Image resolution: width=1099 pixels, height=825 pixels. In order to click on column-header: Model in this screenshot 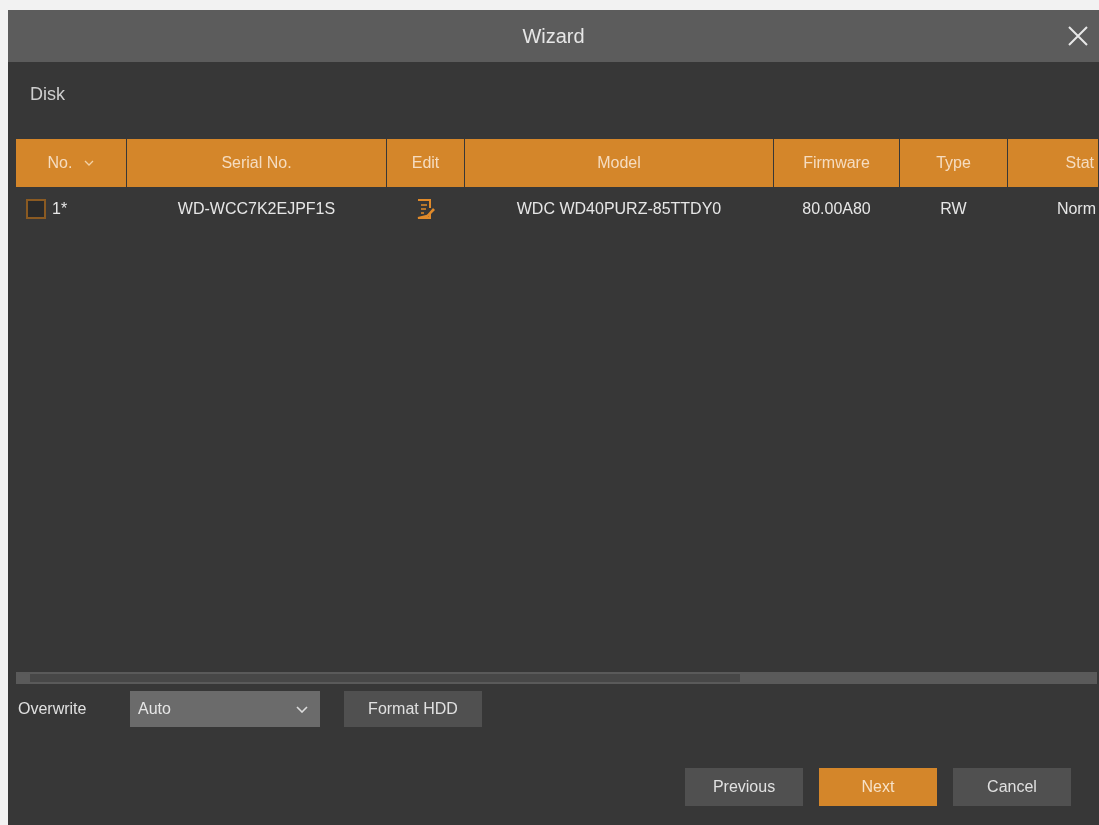, I will do `click(619, 163)`.